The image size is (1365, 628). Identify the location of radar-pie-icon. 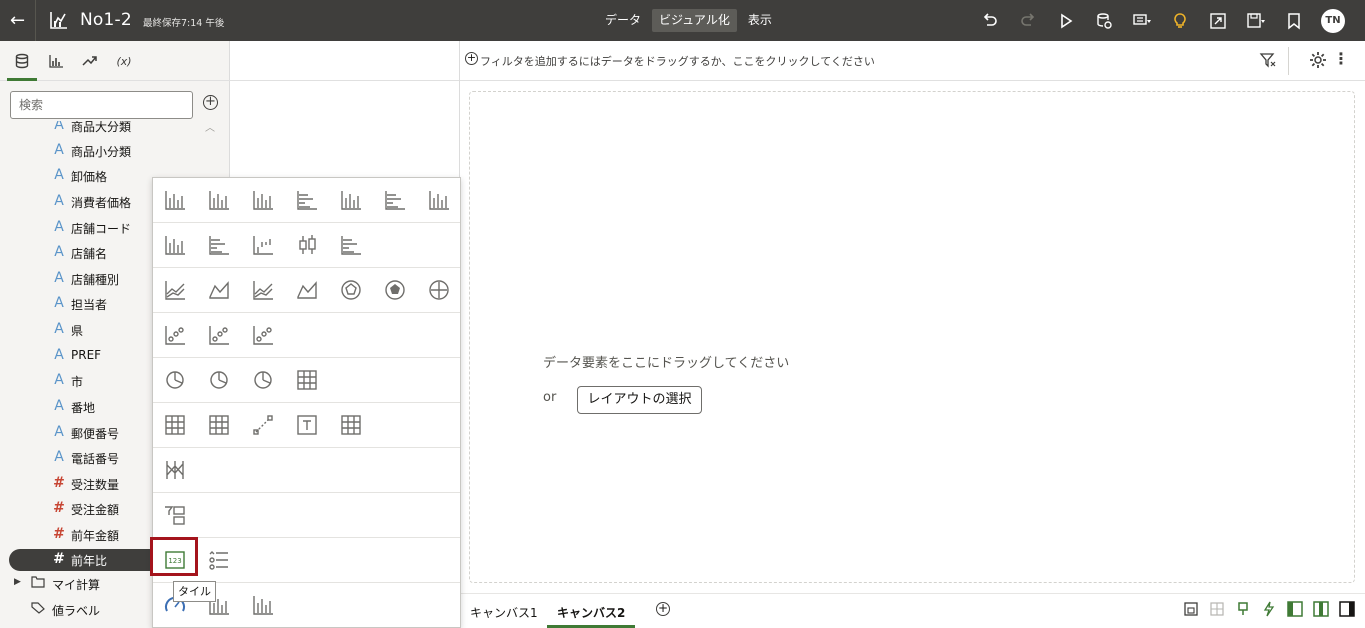
(439, 290).